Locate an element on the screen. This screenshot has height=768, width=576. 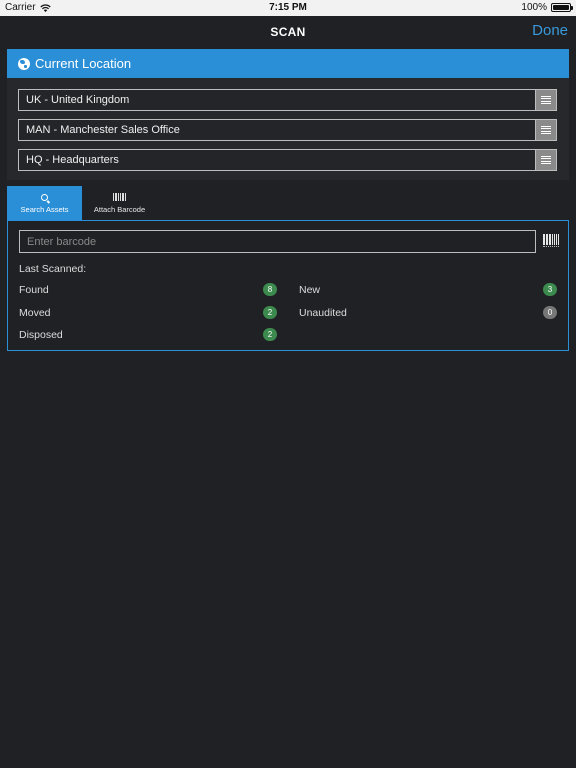
tab-attach-barcode-label: Attach Barcode is located at coordinates (119, 209).